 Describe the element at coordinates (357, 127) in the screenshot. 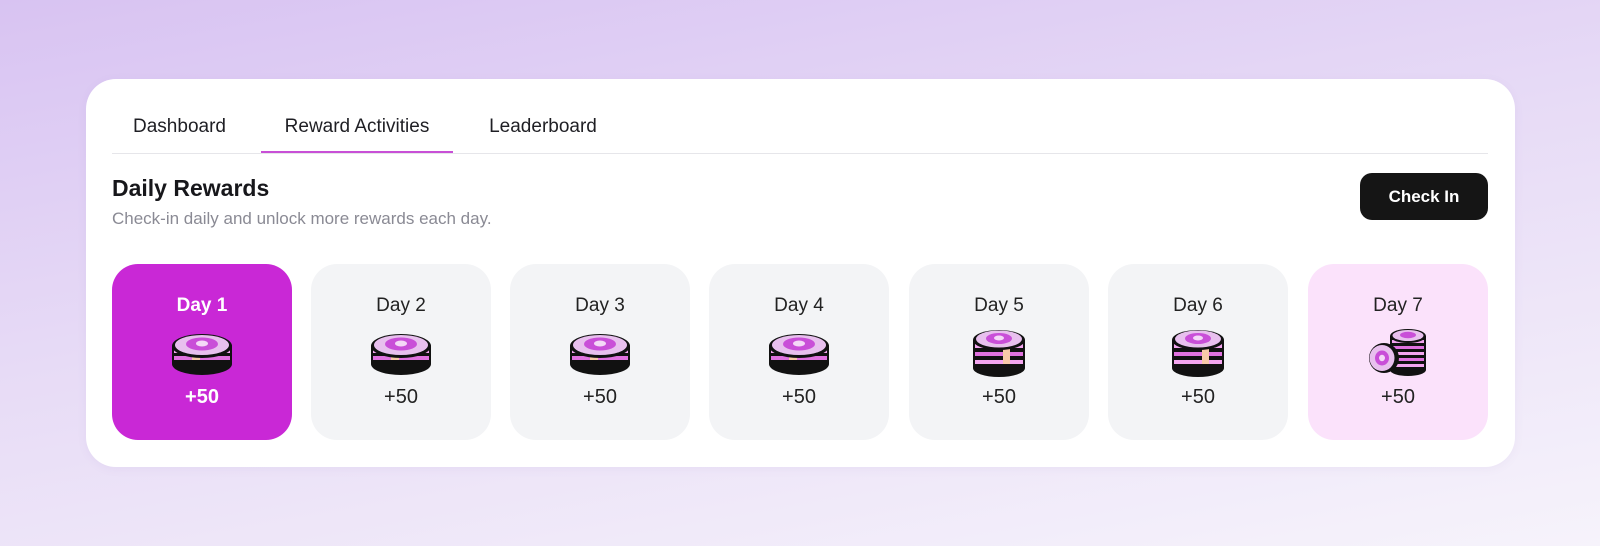

I see `tab-reward-activities: Reward Activities` at that location.